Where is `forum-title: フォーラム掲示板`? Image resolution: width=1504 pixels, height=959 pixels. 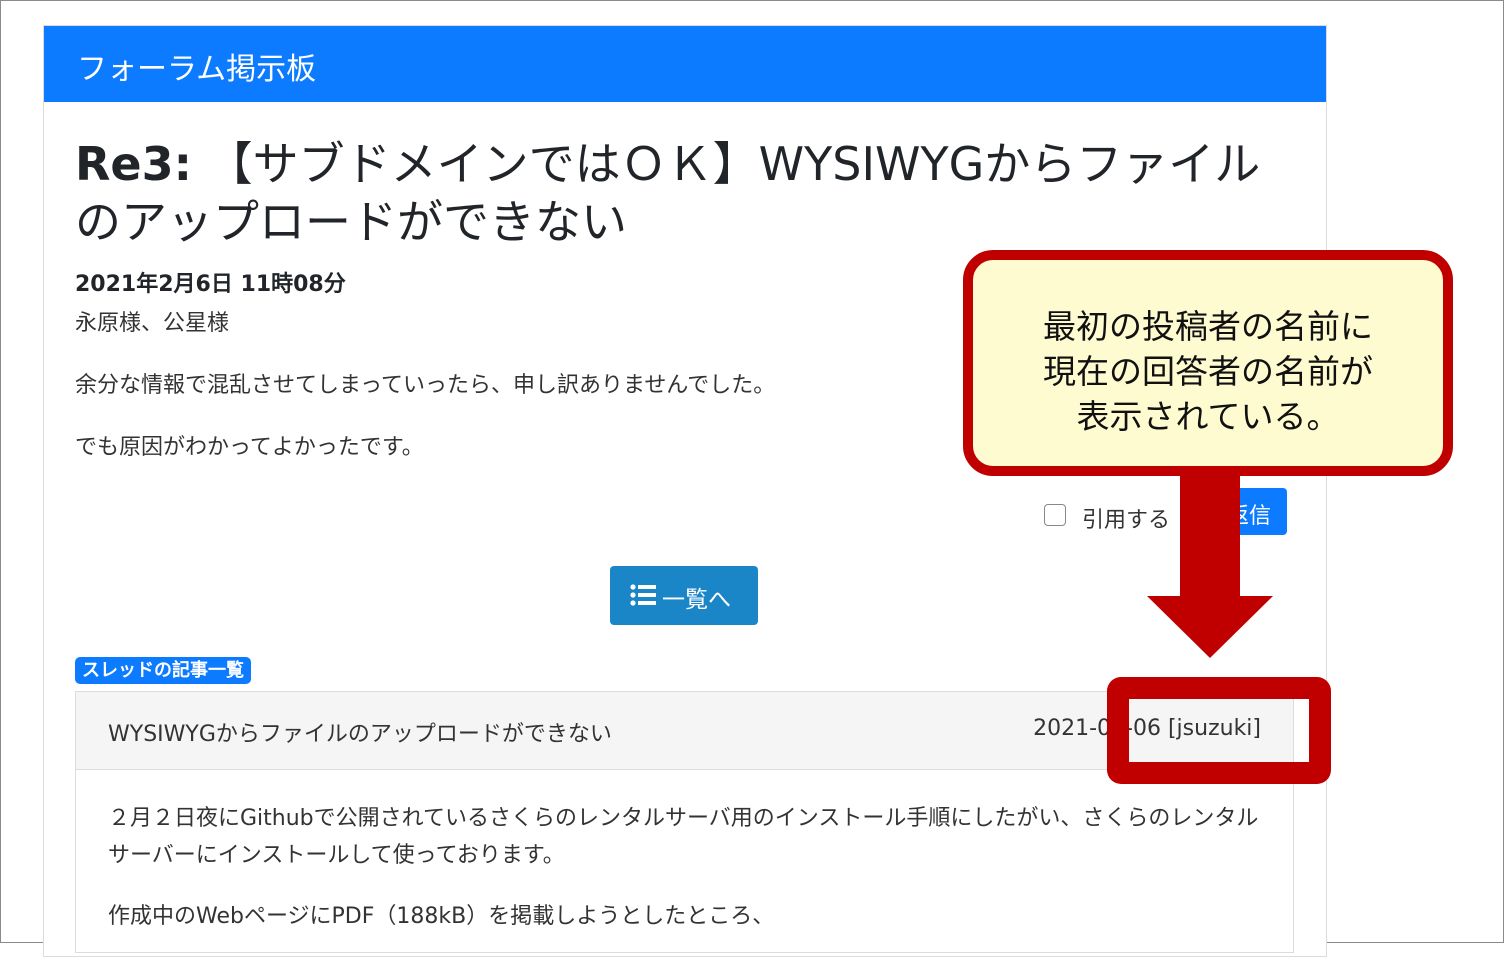
forum-title: フォーラム掲示板 is located at coordinates (197, 69).